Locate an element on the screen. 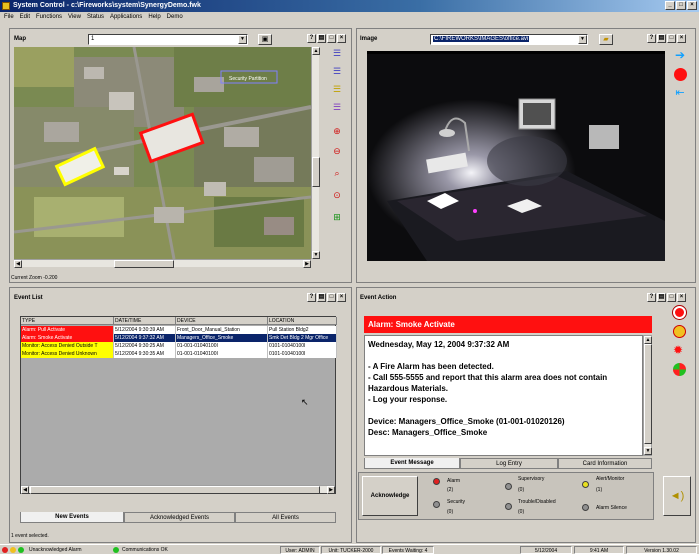  status-label: Supervisory is located at coordinates (531, 479).